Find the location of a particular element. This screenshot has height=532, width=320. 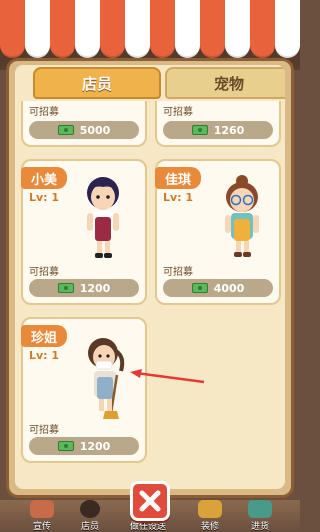

tab-pets: 宠物 is located at coordinates (225, 83).